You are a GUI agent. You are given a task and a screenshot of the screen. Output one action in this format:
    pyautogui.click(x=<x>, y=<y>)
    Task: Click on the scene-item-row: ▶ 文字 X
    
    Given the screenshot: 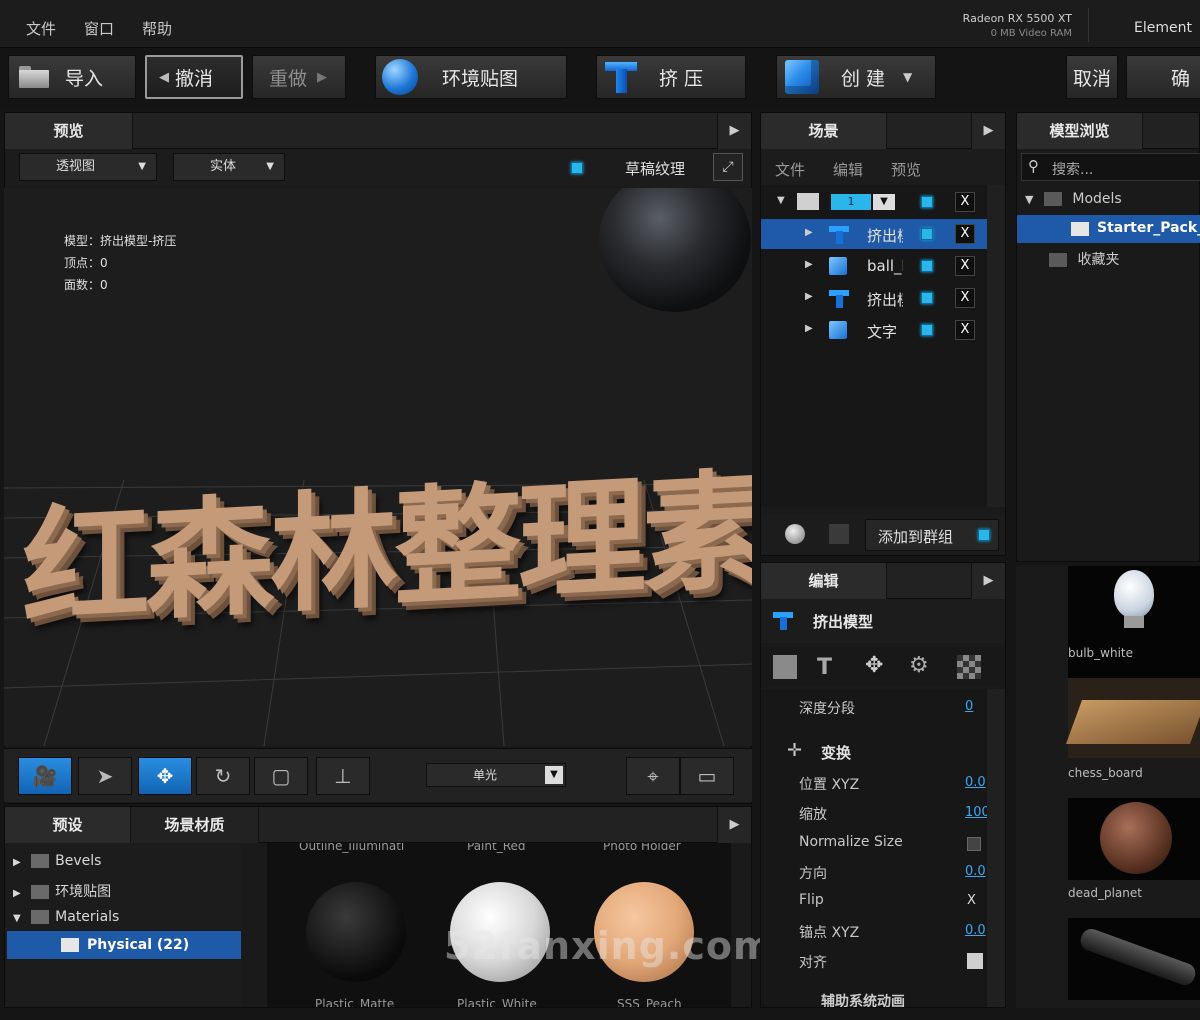 What is the action you would take?
    pyautogui.click(x=874, y=330)
    